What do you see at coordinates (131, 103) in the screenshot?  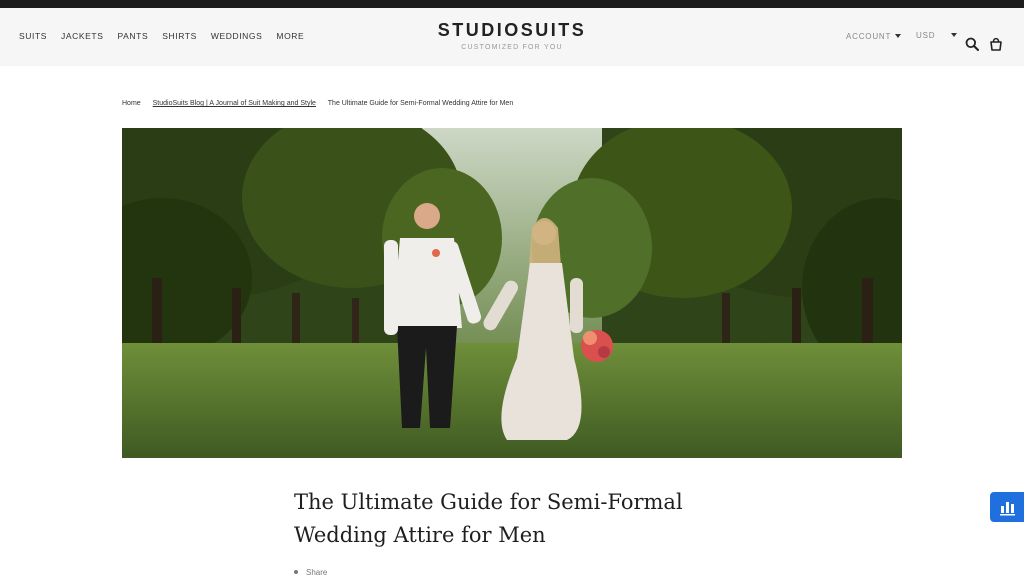 I see `breadcrumb-home: Home` at bounding box center [131, 103].